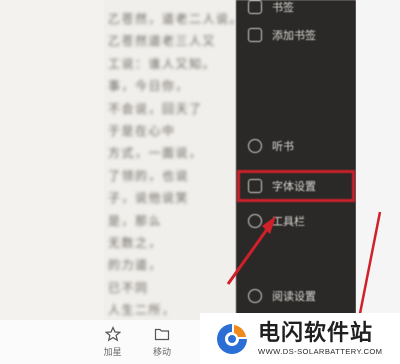  I want to click on toolbar-left-area, so click(44, 342).